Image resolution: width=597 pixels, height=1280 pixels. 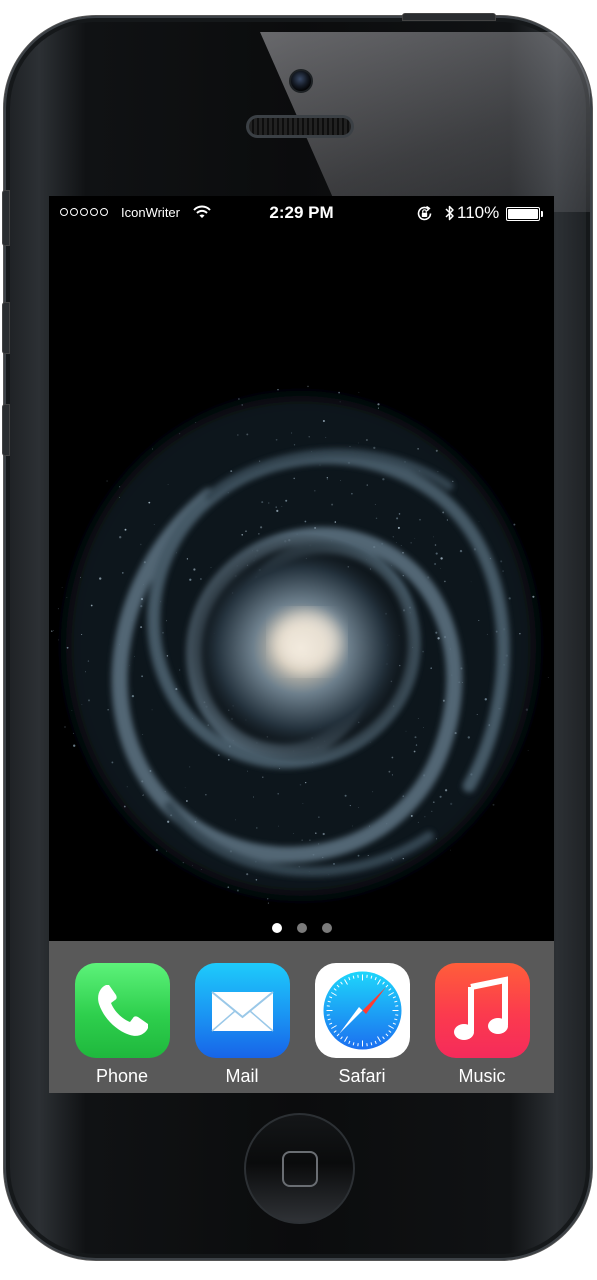 I want to click on sleep-wake-button, so click(x=449, y=17).